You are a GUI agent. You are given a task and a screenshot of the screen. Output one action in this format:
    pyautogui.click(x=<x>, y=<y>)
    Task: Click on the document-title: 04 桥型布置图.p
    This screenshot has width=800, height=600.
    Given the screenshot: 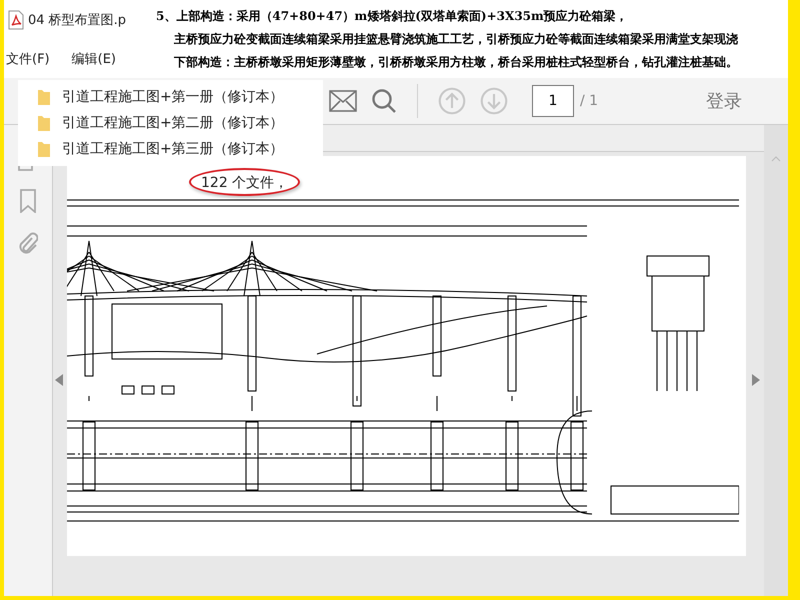 What is the action you would take?
    pyautogui.click(x=77, y=20)
    